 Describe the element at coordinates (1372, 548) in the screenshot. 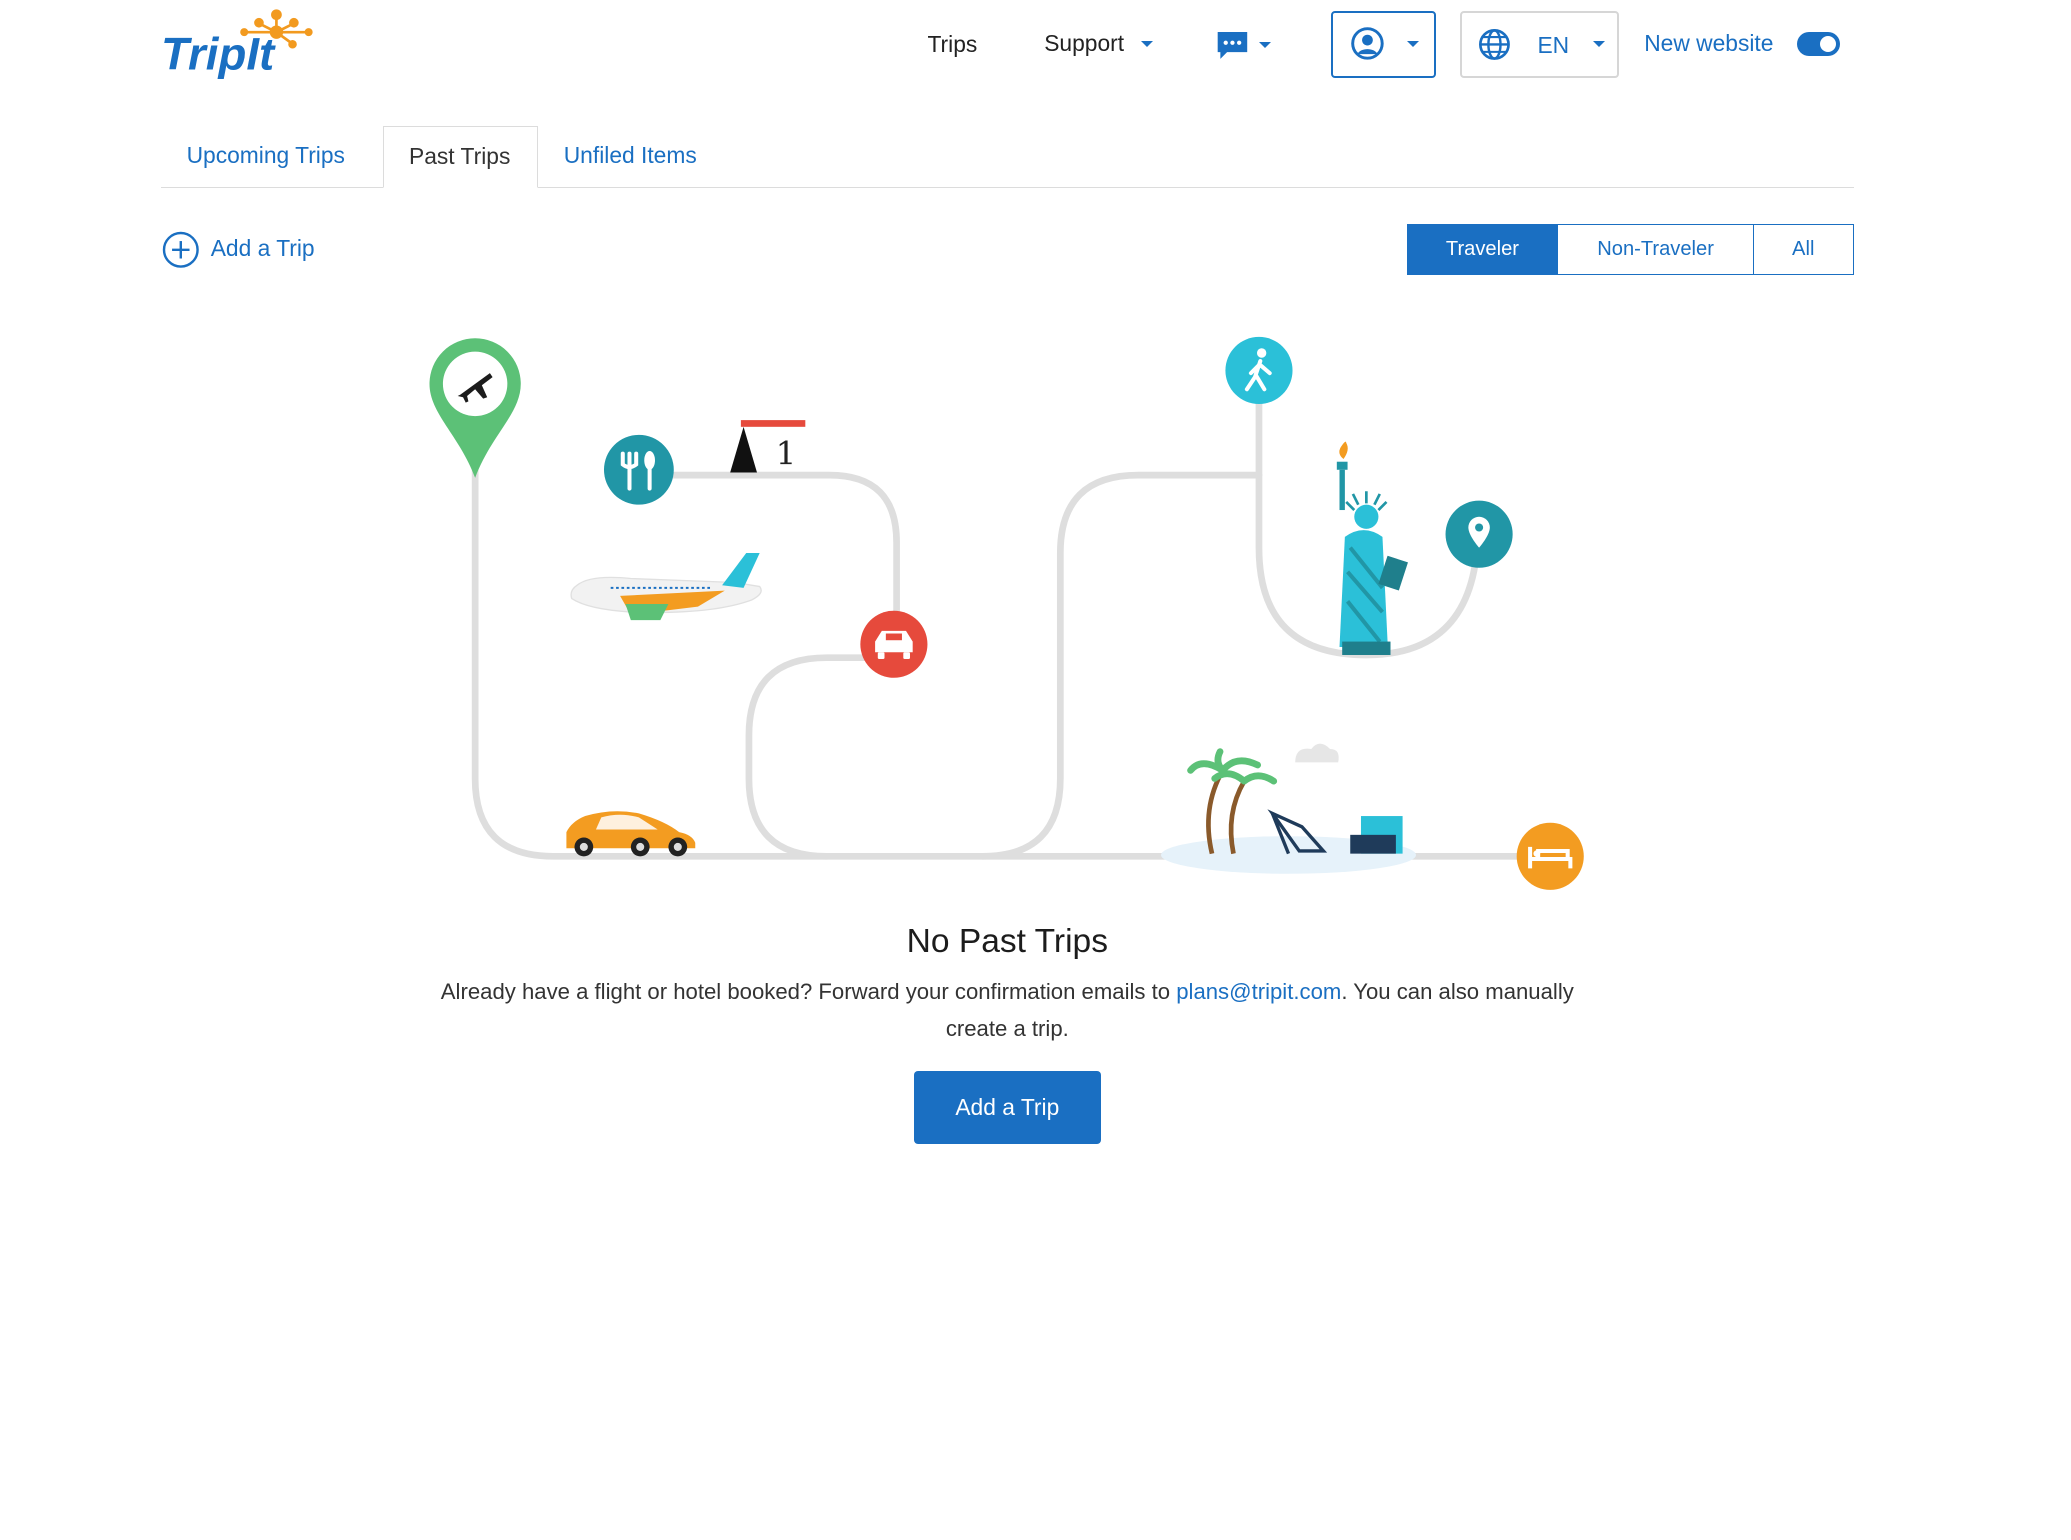

I see `statue-of-liberty-icon` at that location.